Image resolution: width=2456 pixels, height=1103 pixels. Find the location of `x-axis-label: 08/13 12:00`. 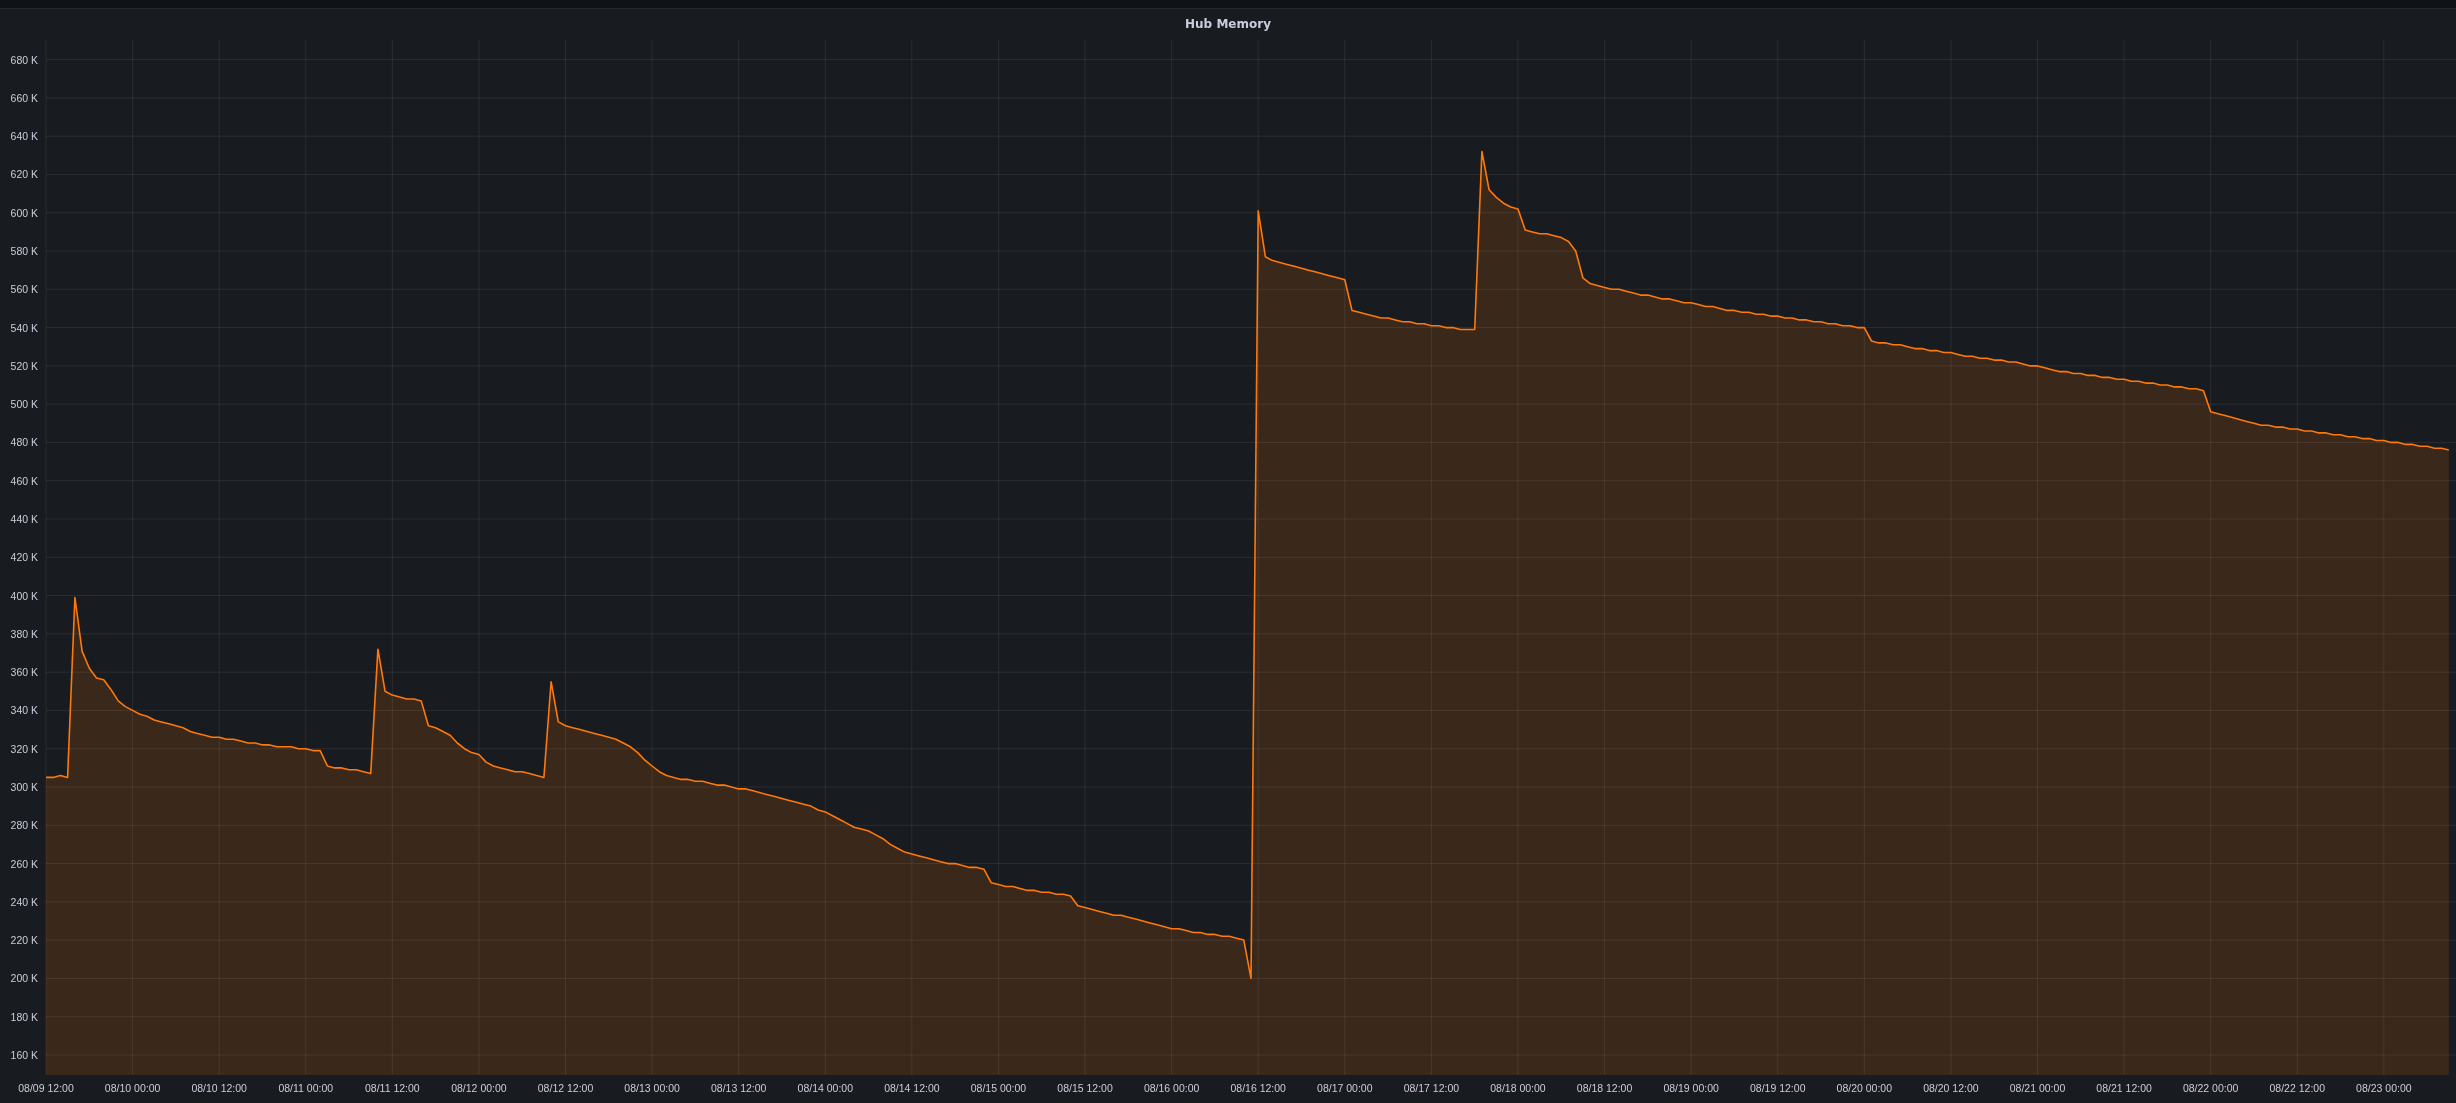

x-axis-label: 08/13 12:00 is located at coordinates (738, 1088).